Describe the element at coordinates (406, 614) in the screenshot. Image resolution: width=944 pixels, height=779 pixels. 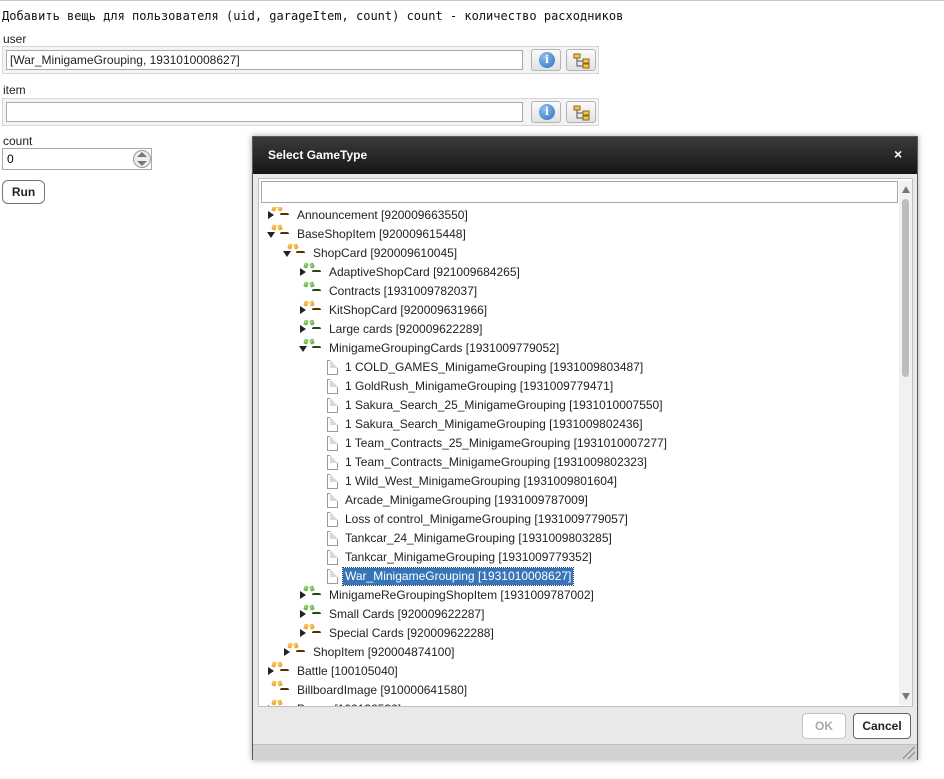
I see `tree-node-label: Small Cards [920009622287]` at that location.